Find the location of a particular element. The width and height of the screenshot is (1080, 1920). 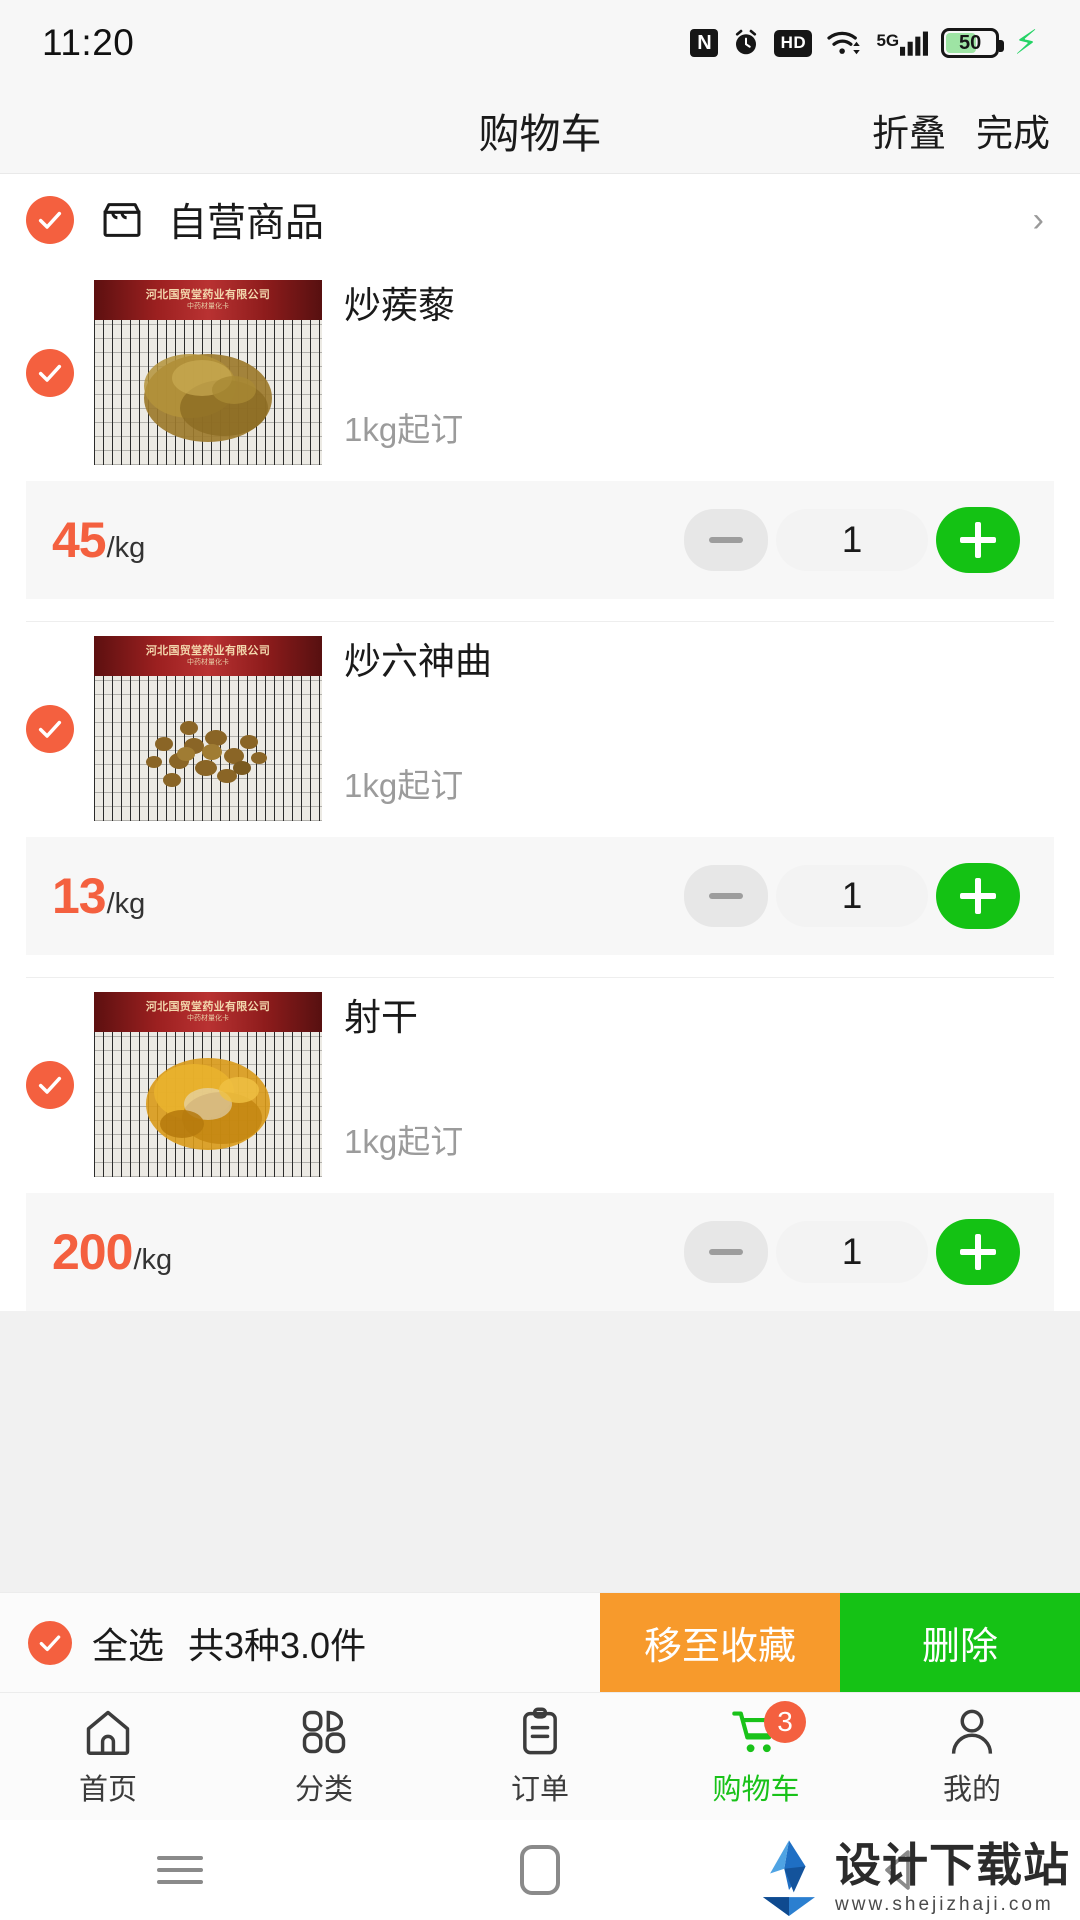

price-block: 200 /kg is located at coordinates (112, 1252).